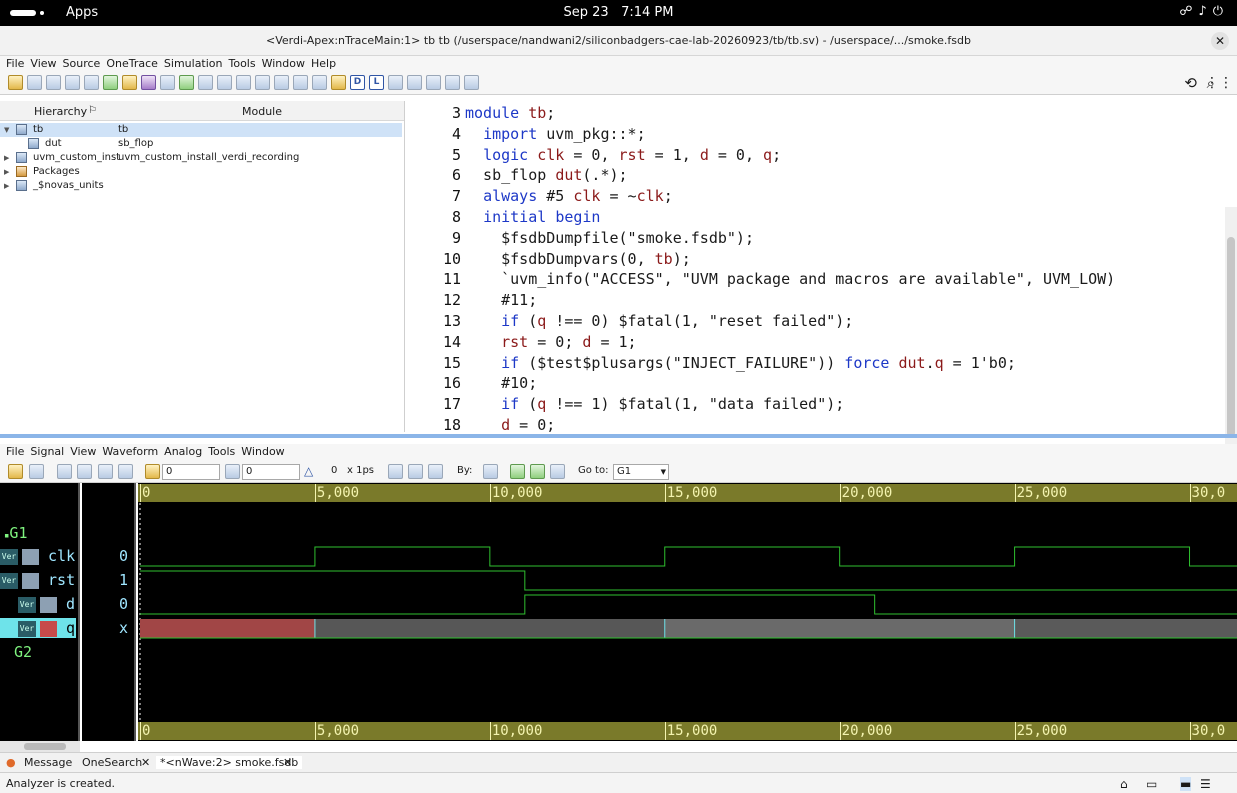 This screenshot has height=793, width=1237. I want to click on wave-menu-tools: Tools, so click(221, 452).